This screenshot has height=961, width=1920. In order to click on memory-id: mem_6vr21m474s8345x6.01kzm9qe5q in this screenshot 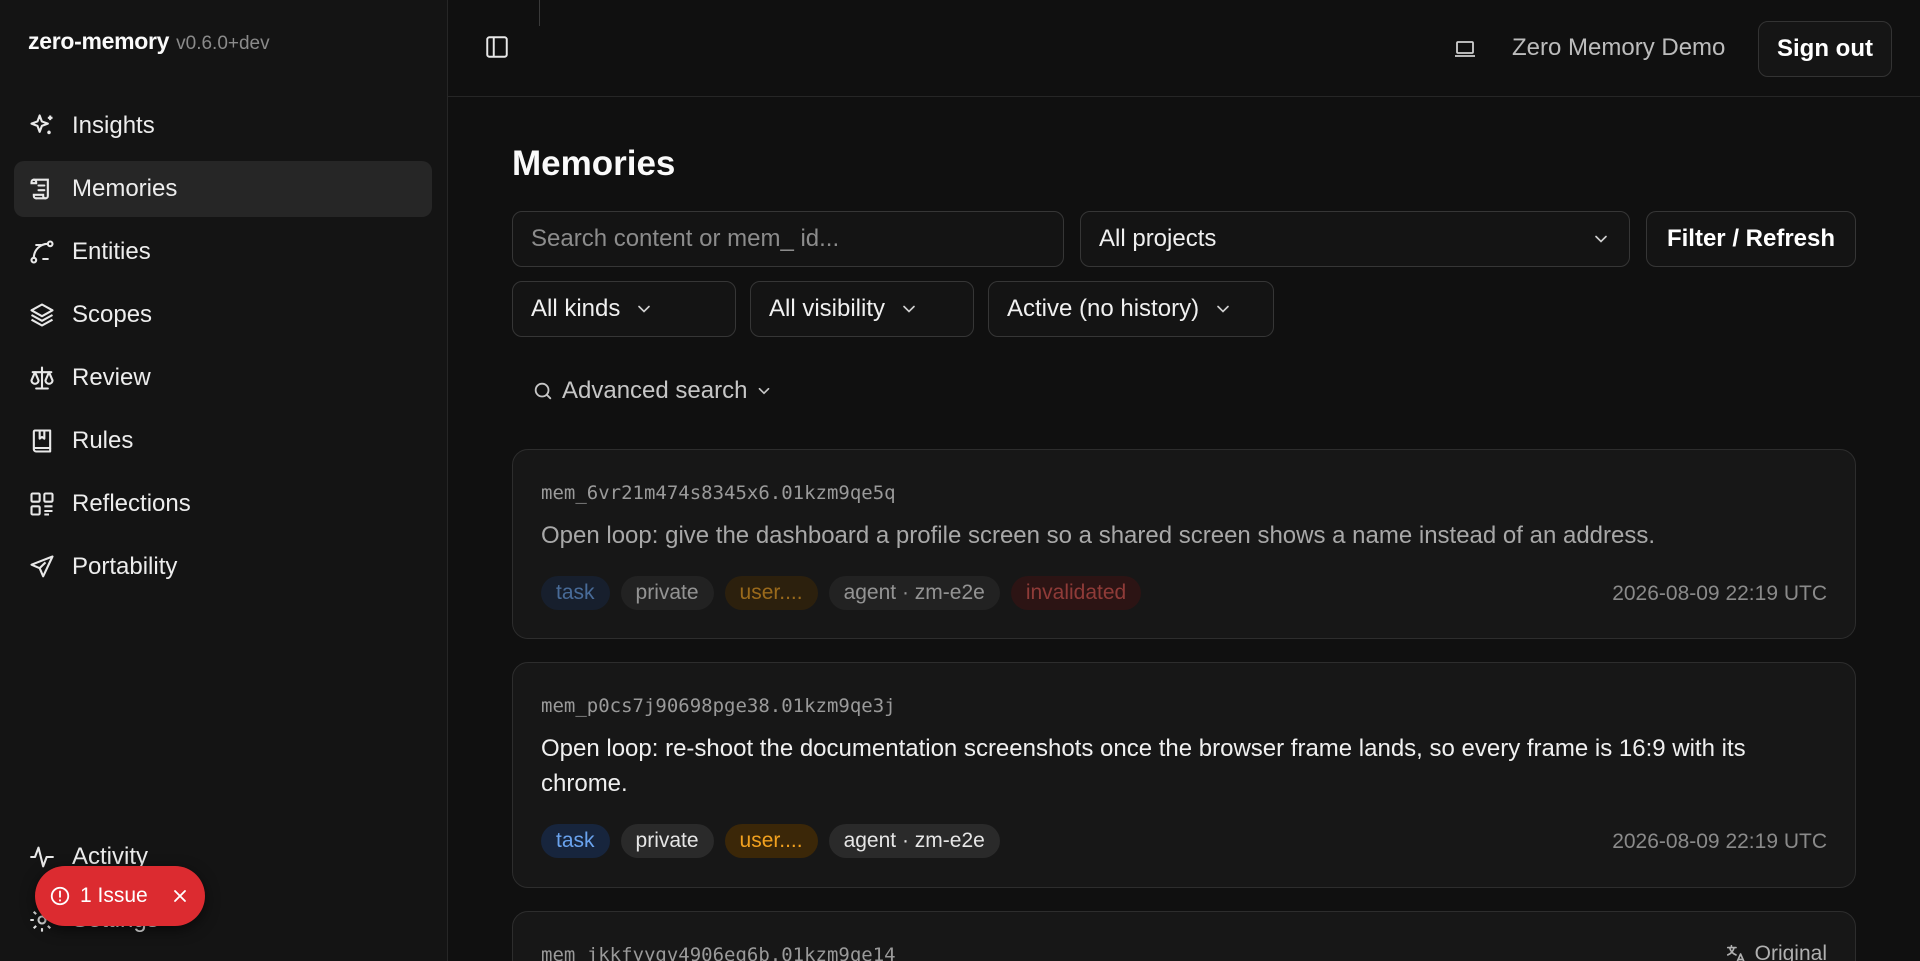, I will do `click(718, 493)`.